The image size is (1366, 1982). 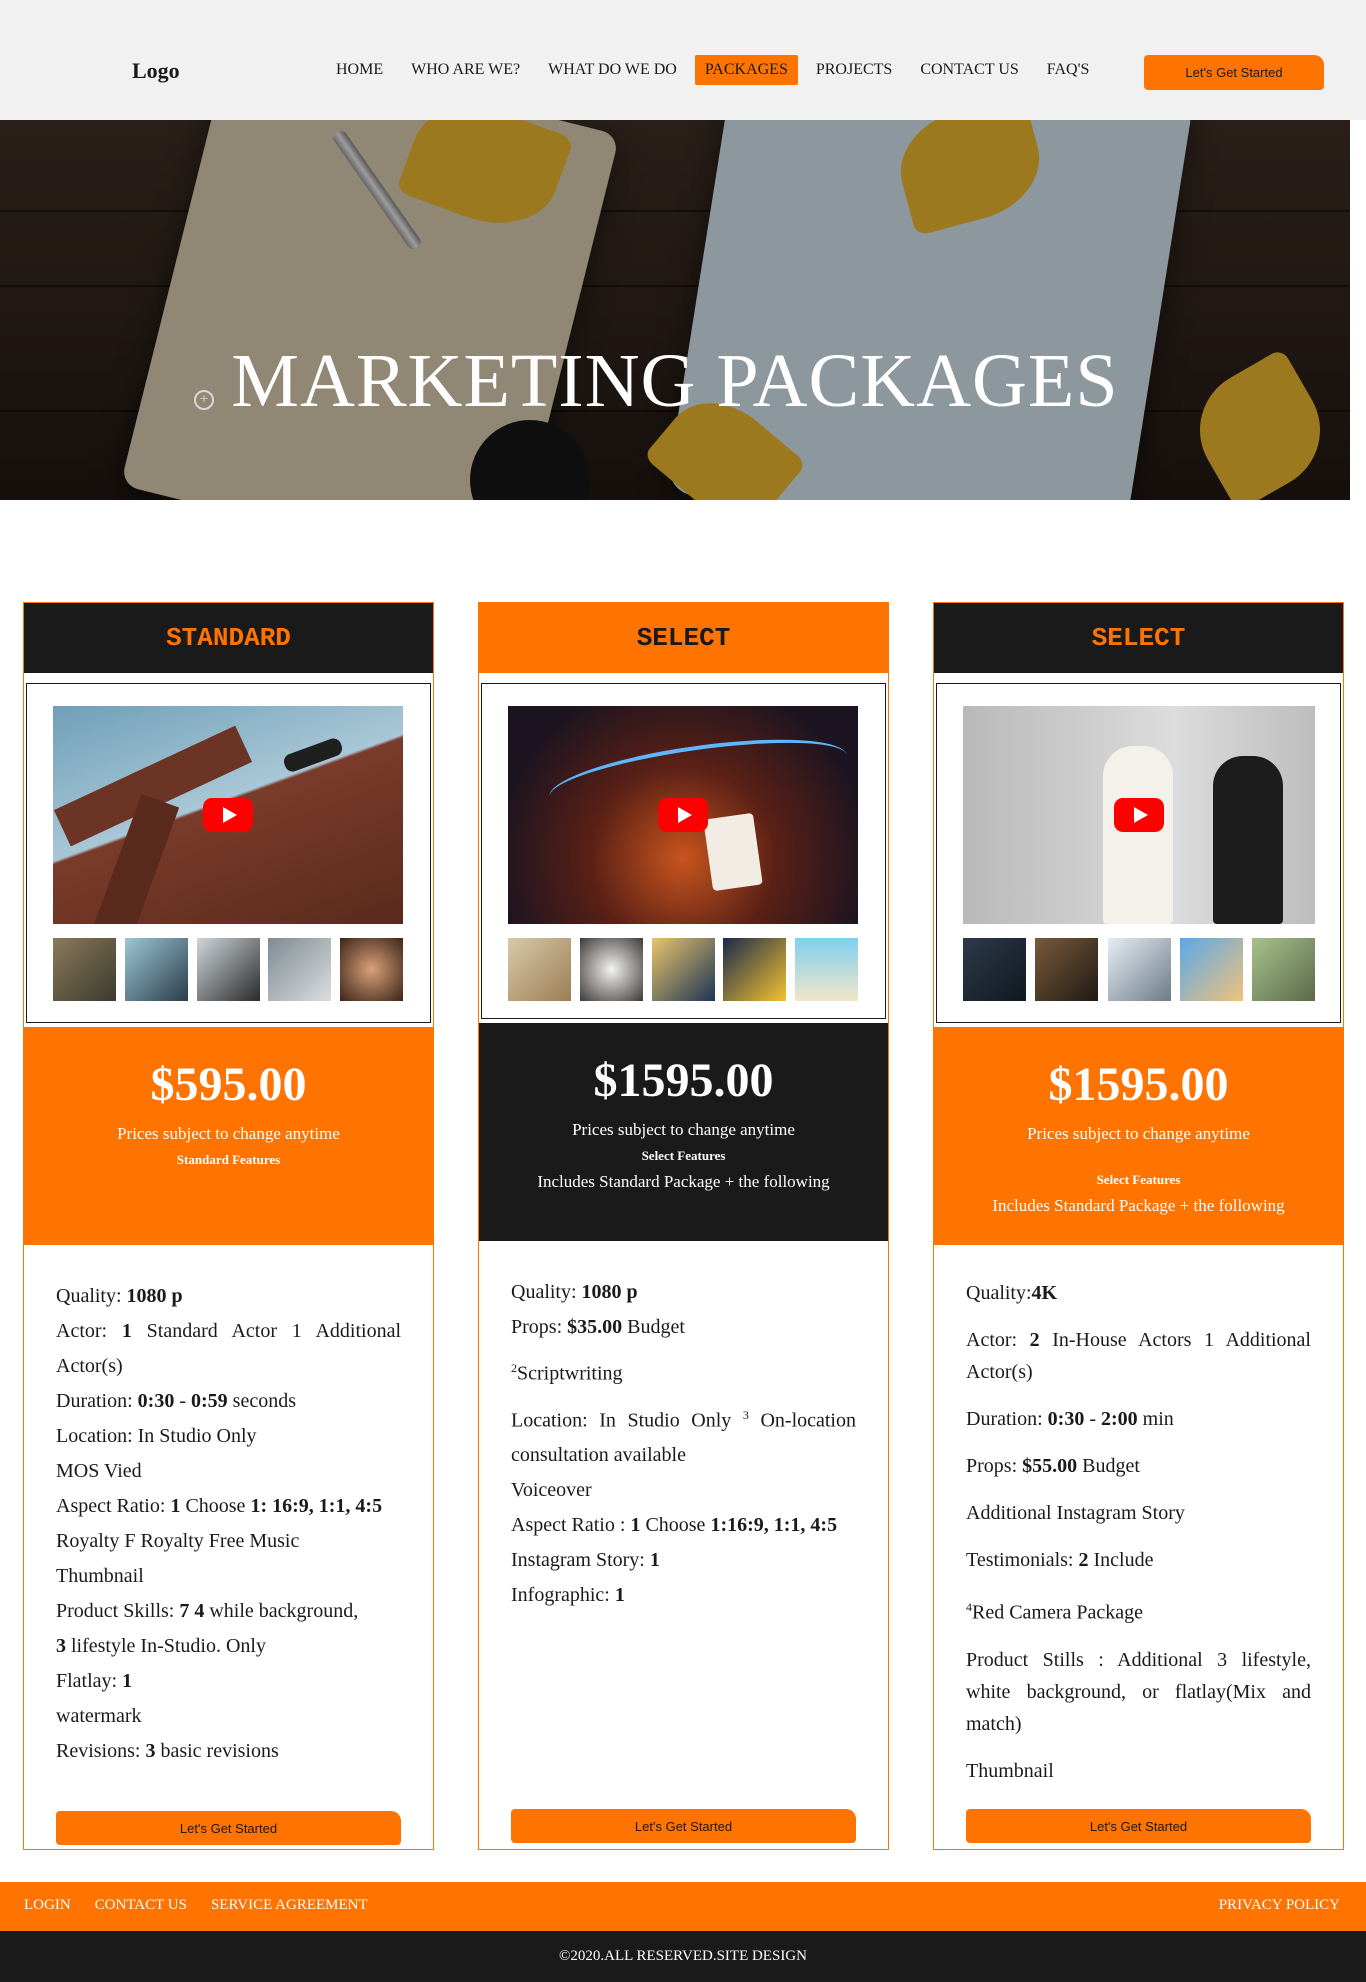 What do you see at coordinates (675, 381) in the screenshot?
I see `page-title: MARKETING PACKAGES` at bounding box center [675, 381].